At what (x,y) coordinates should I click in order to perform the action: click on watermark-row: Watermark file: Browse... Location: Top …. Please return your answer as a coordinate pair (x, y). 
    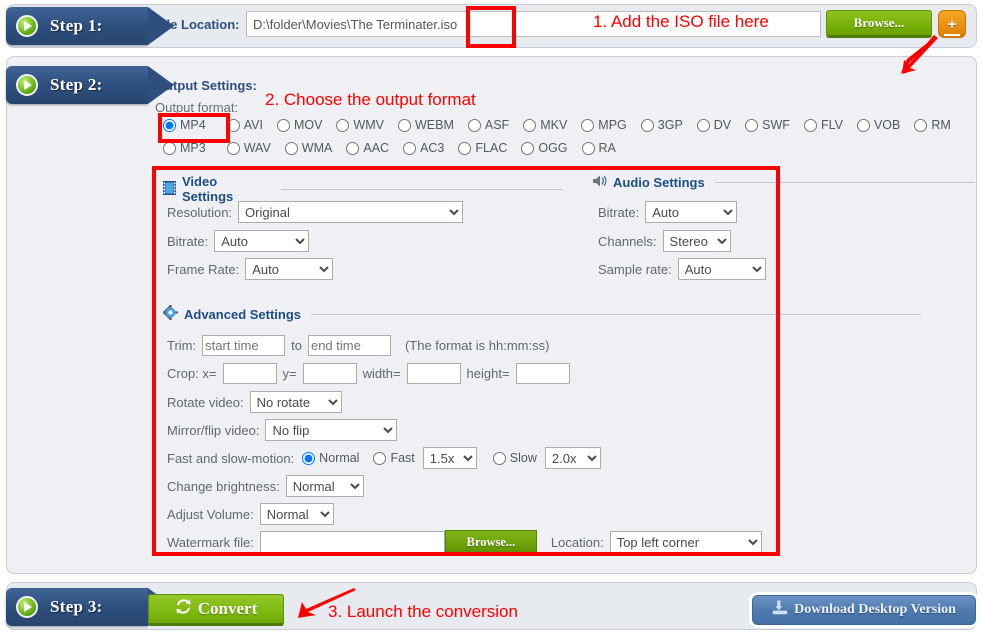
    Looking at the image, I should click on (464, 542).